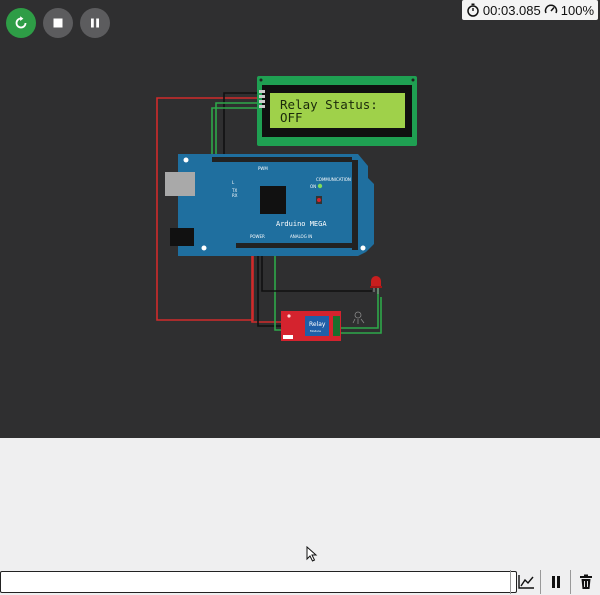 The image size is (600, 595). Describe the element at coordinates (320, 186) in the screenshot. I see `power-led` at that location.